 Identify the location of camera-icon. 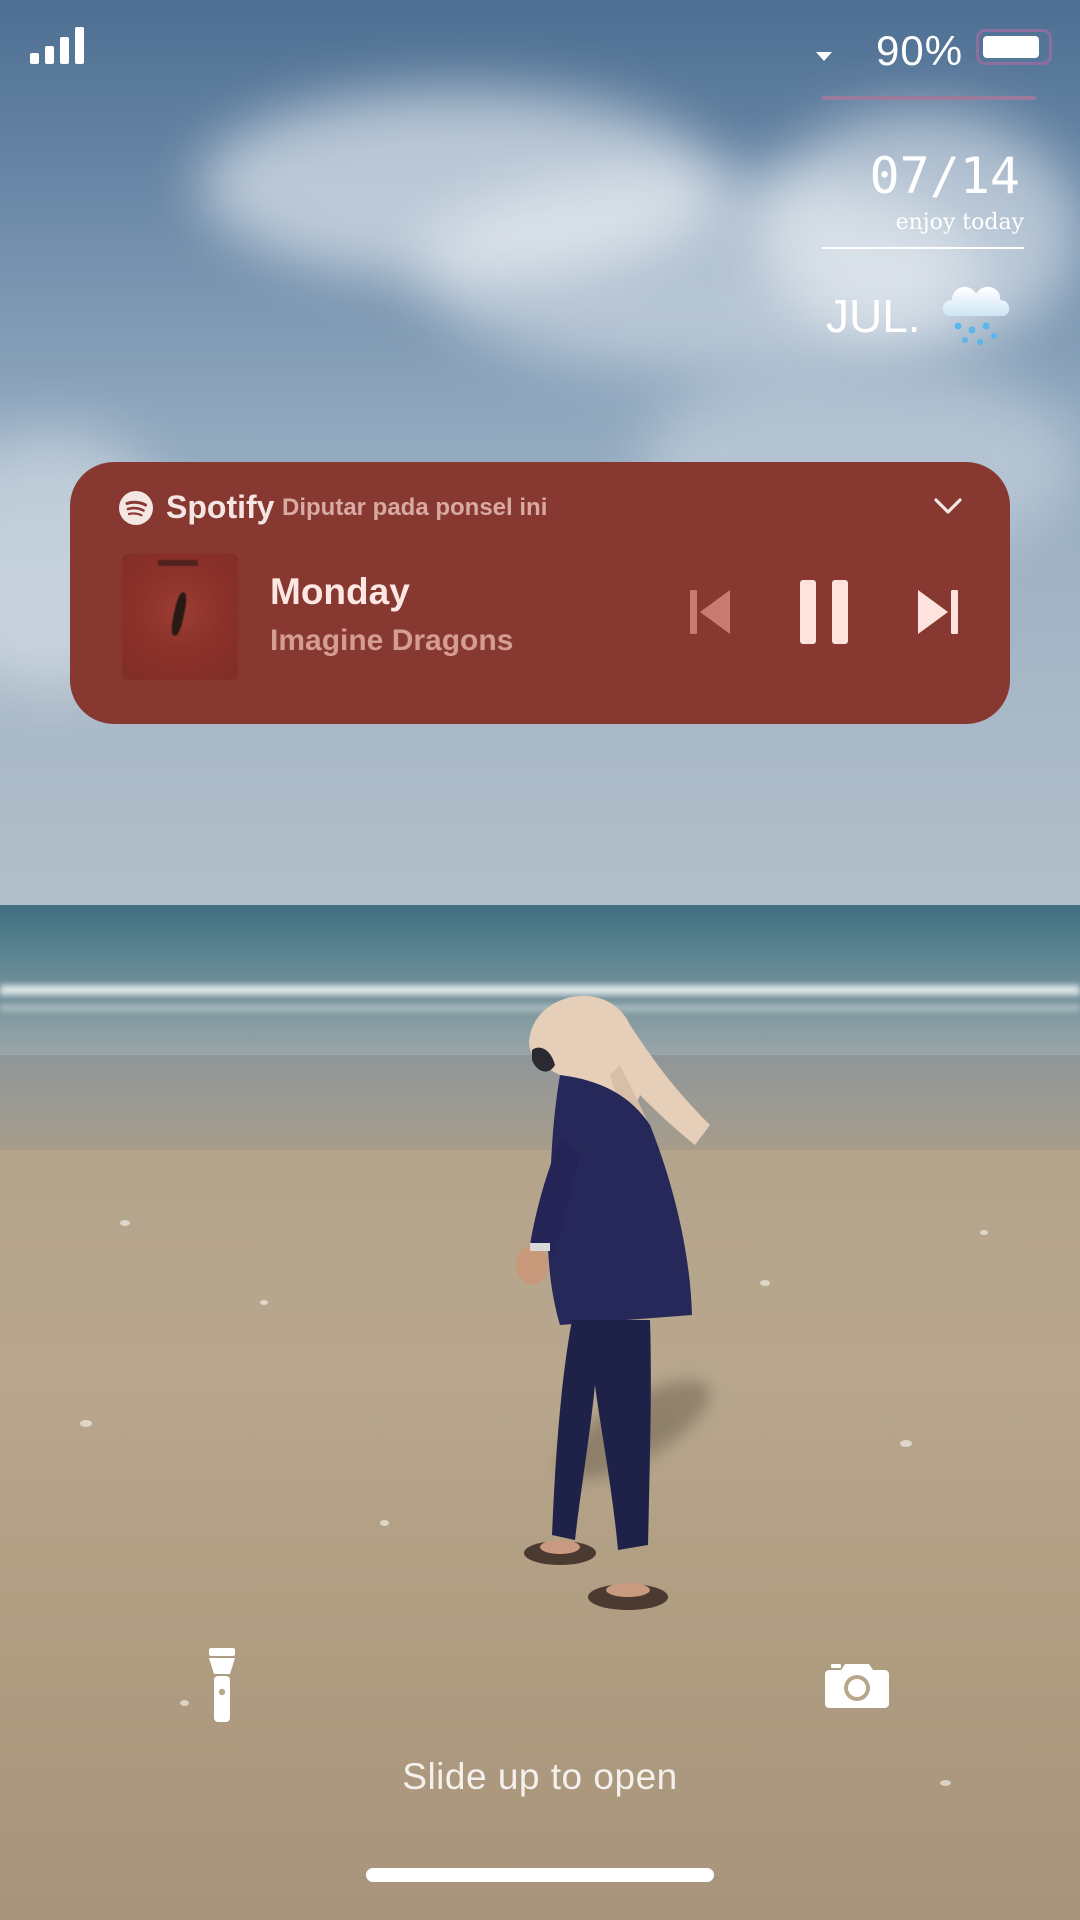
(857, 1684).